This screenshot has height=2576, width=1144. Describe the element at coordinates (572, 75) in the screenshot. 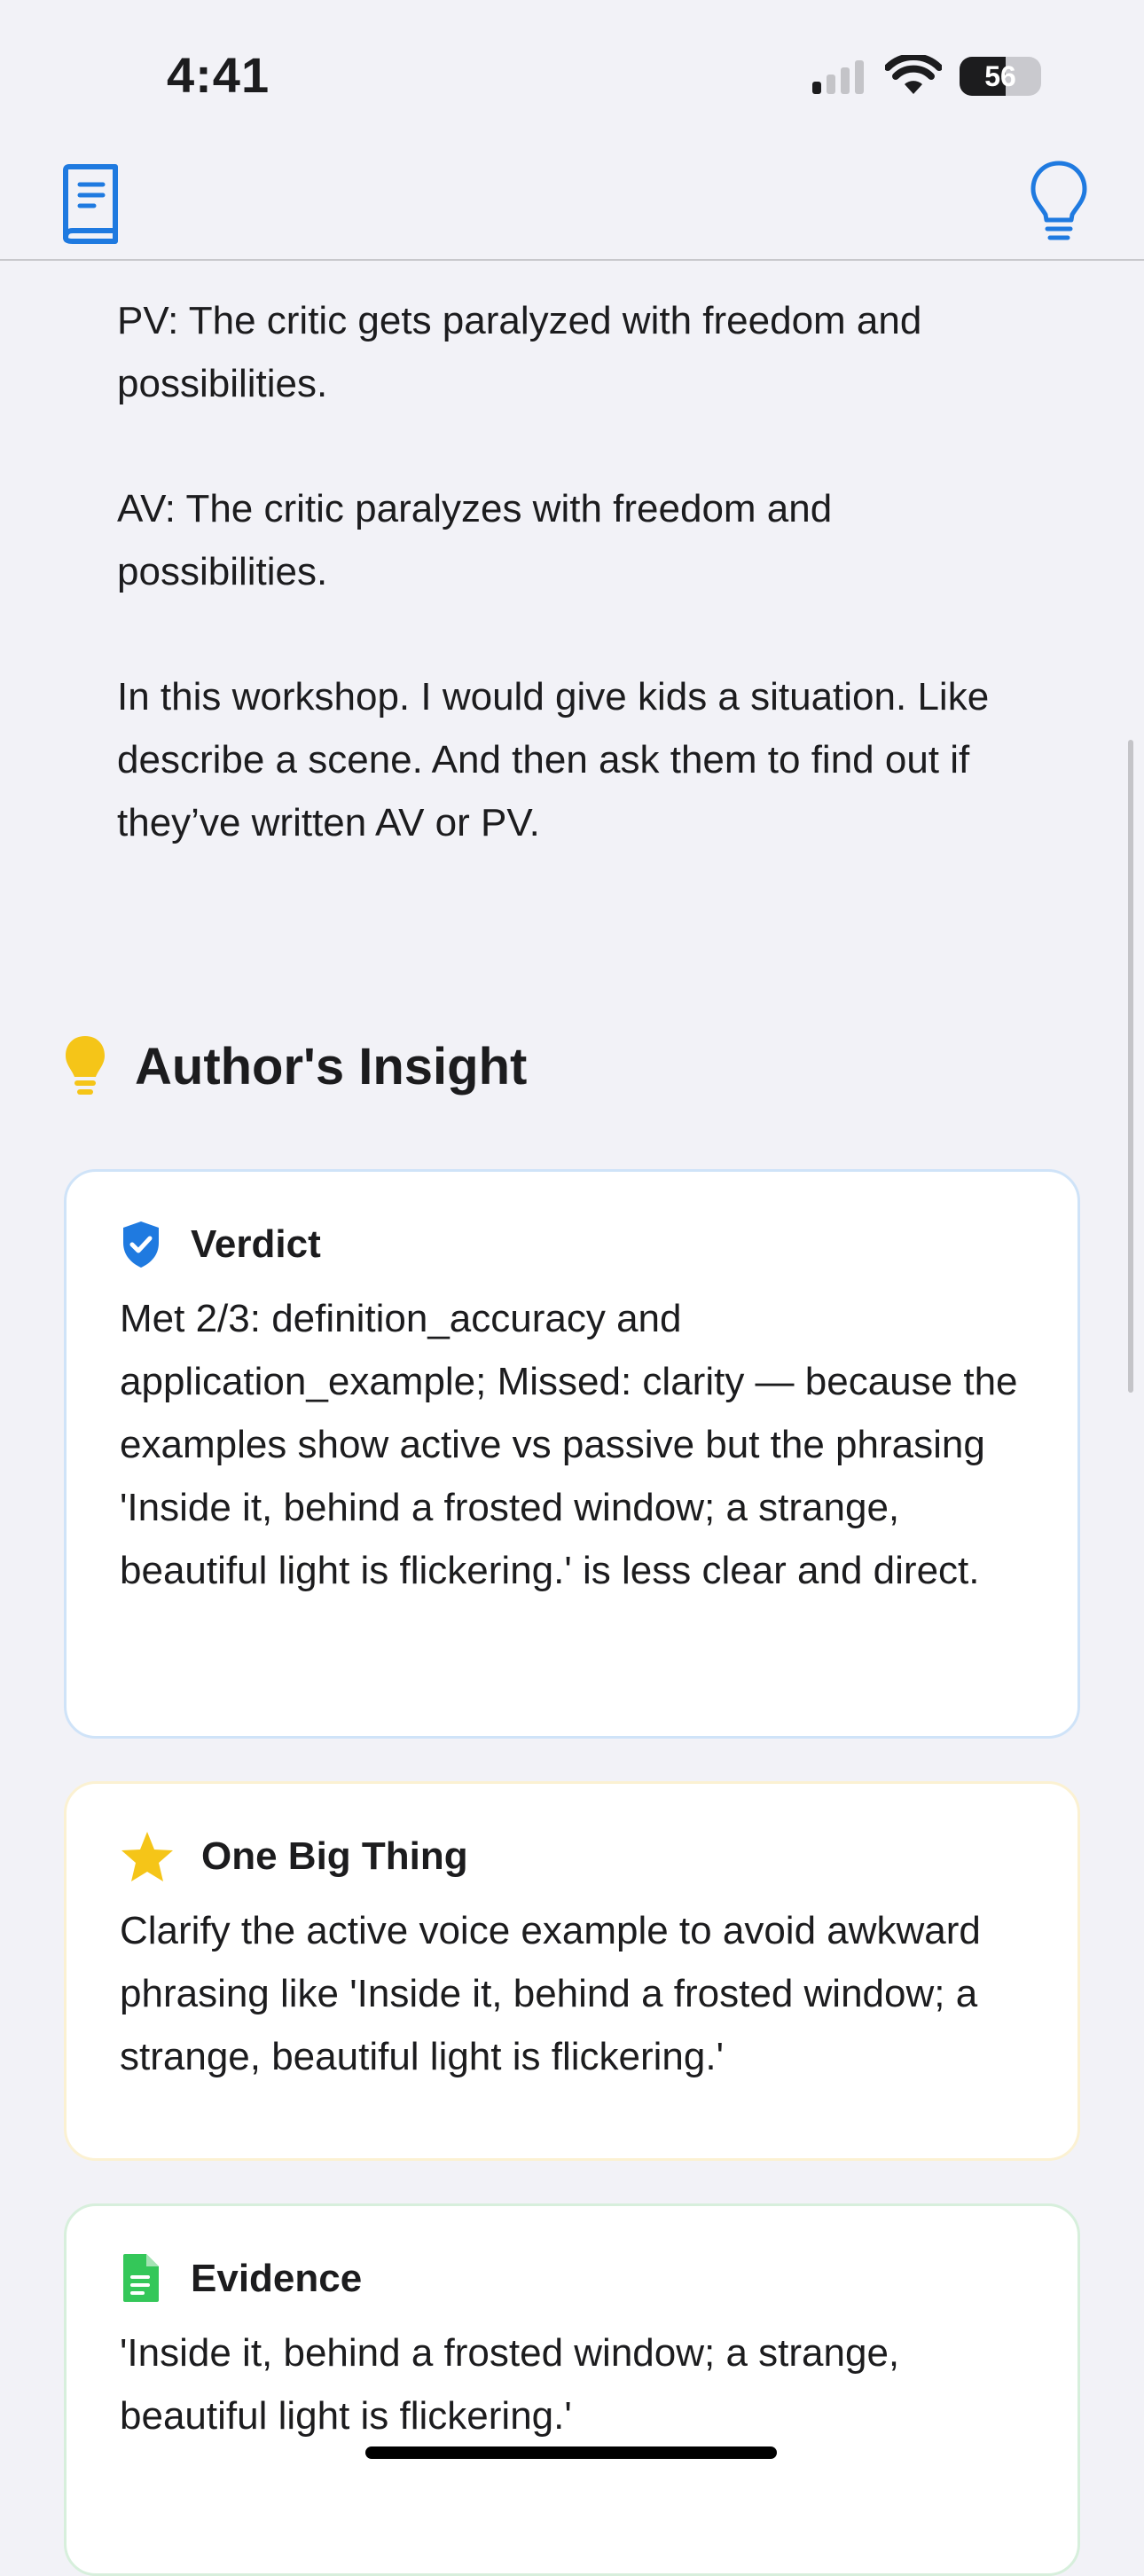

I see `status-bar: 4:41 56` at that location.